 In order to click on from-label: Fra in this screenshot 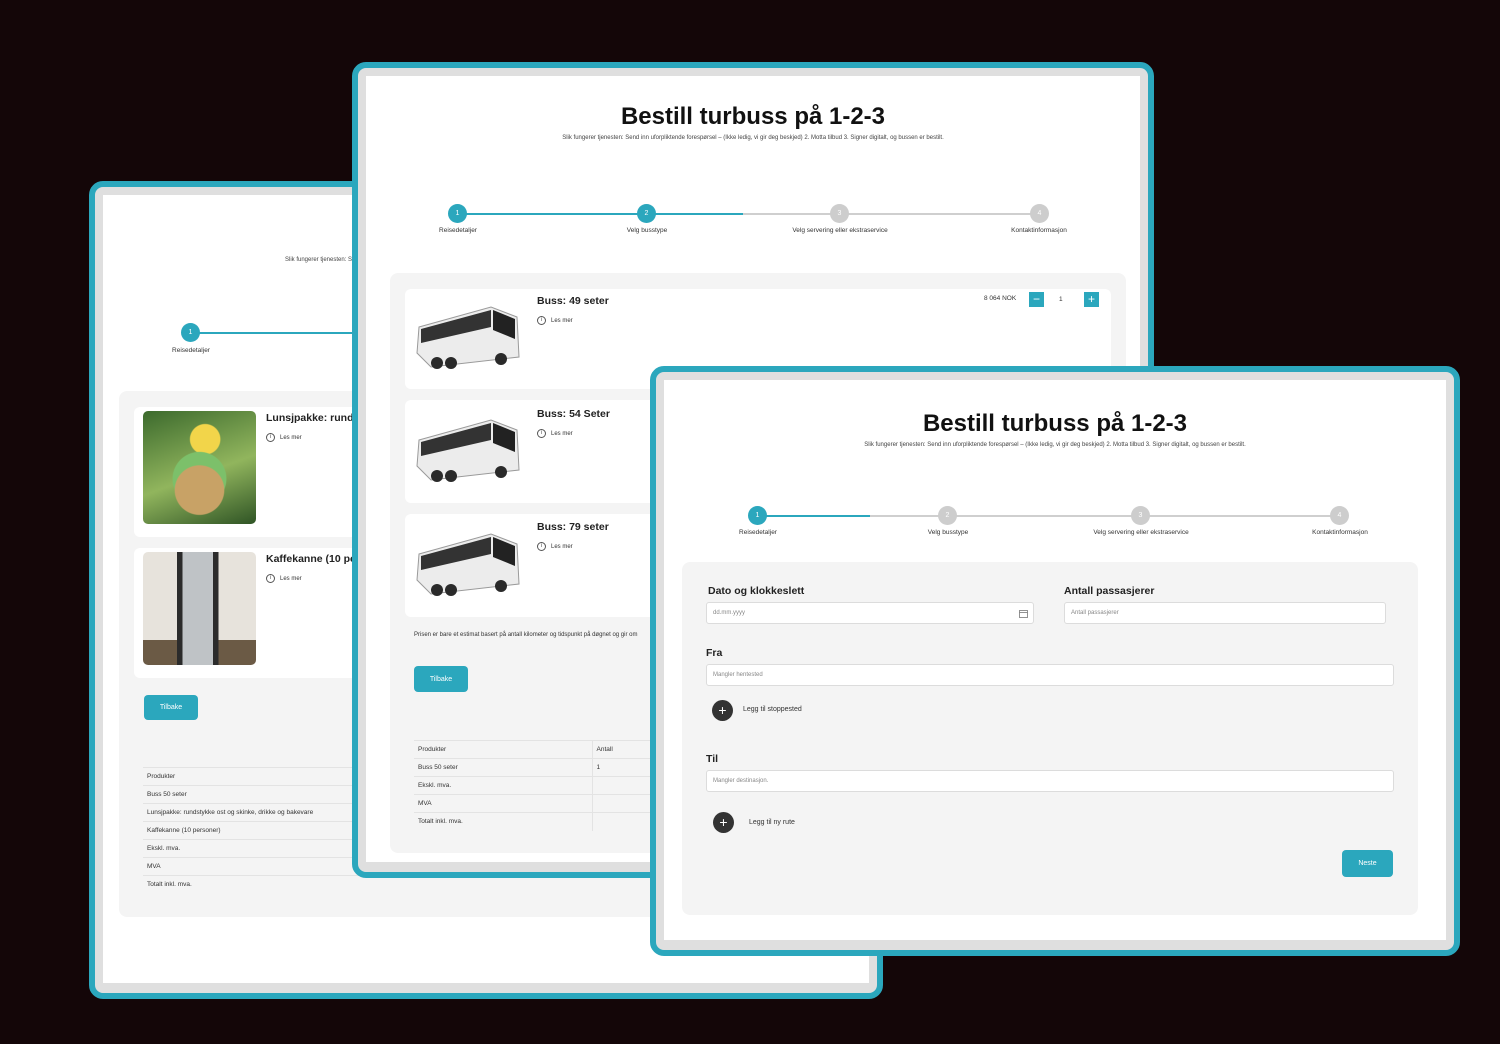, I will do `click(714, 653)`.